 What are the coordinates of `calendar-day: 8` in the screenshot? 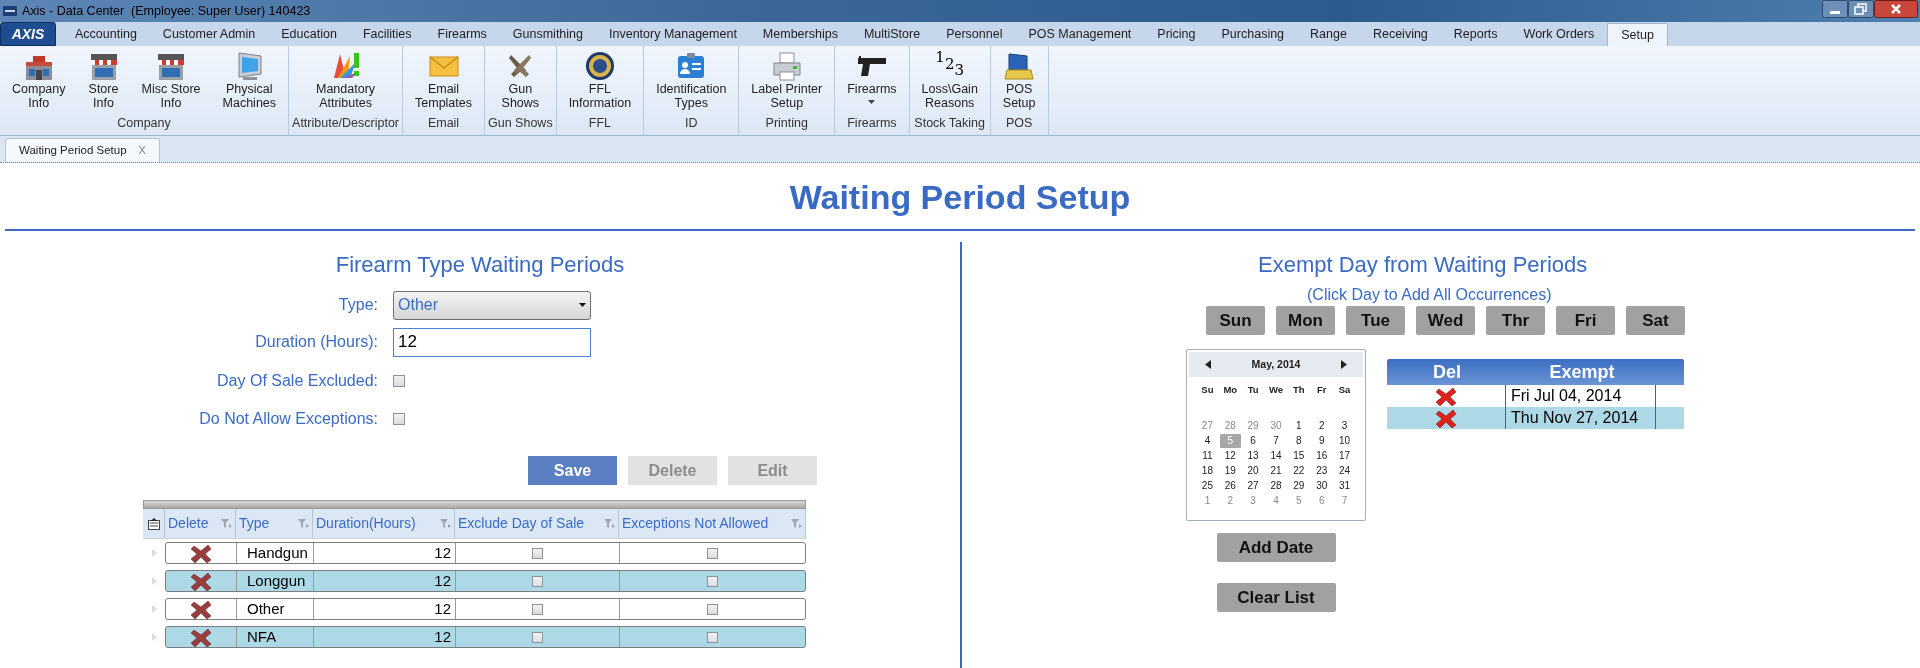 It's located at (1299, 441).